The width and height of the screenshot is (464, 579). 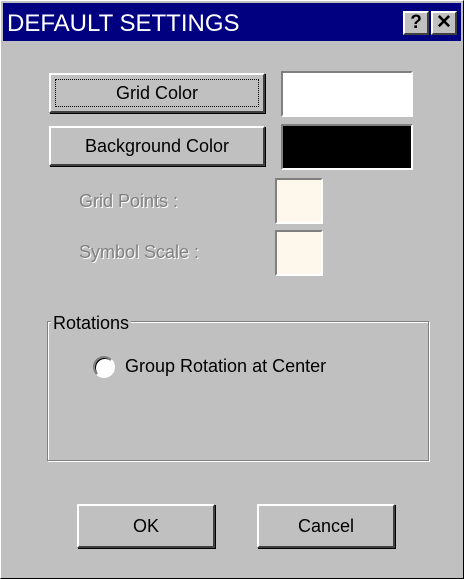 What do you see at coordinates (347, 94) in the screenshot?
I see `grid-color-swatch` at bounding box center [347, 94].